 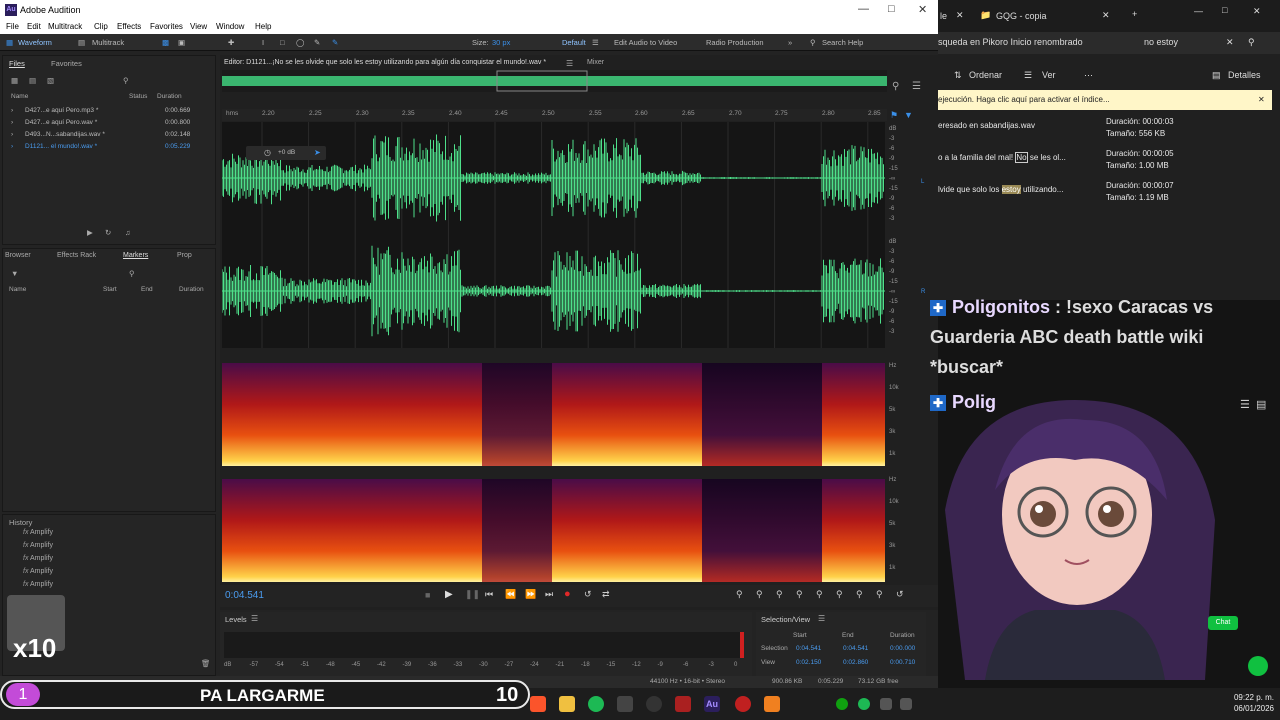 I want to click on marker-icon: ▼, so click(x=14, y=273).